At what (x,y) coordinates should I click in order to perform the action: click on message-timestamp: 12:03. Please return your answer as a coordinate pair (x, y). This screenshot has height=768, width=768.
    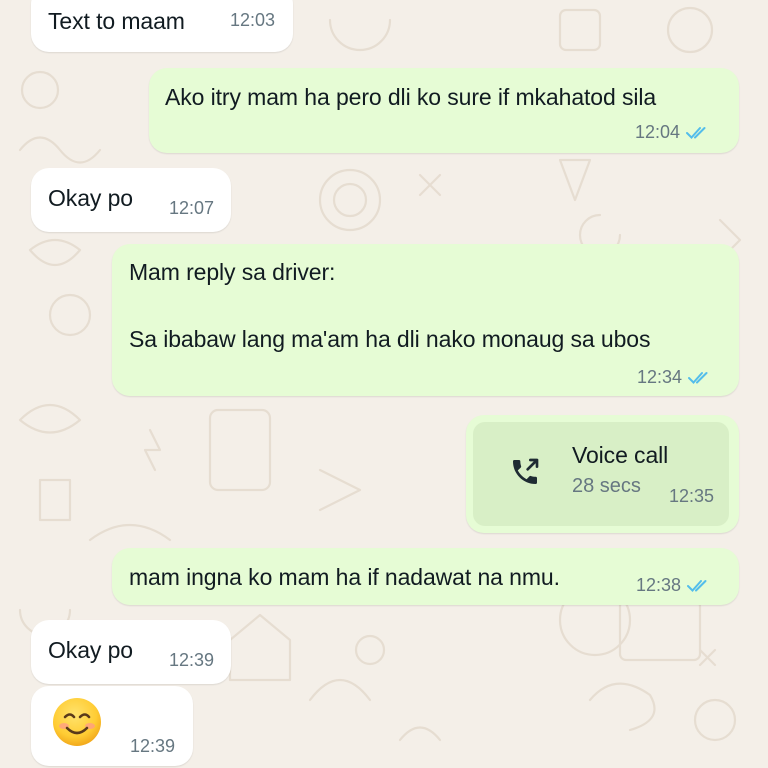
    Looking at the image, I should click on (253, 20).